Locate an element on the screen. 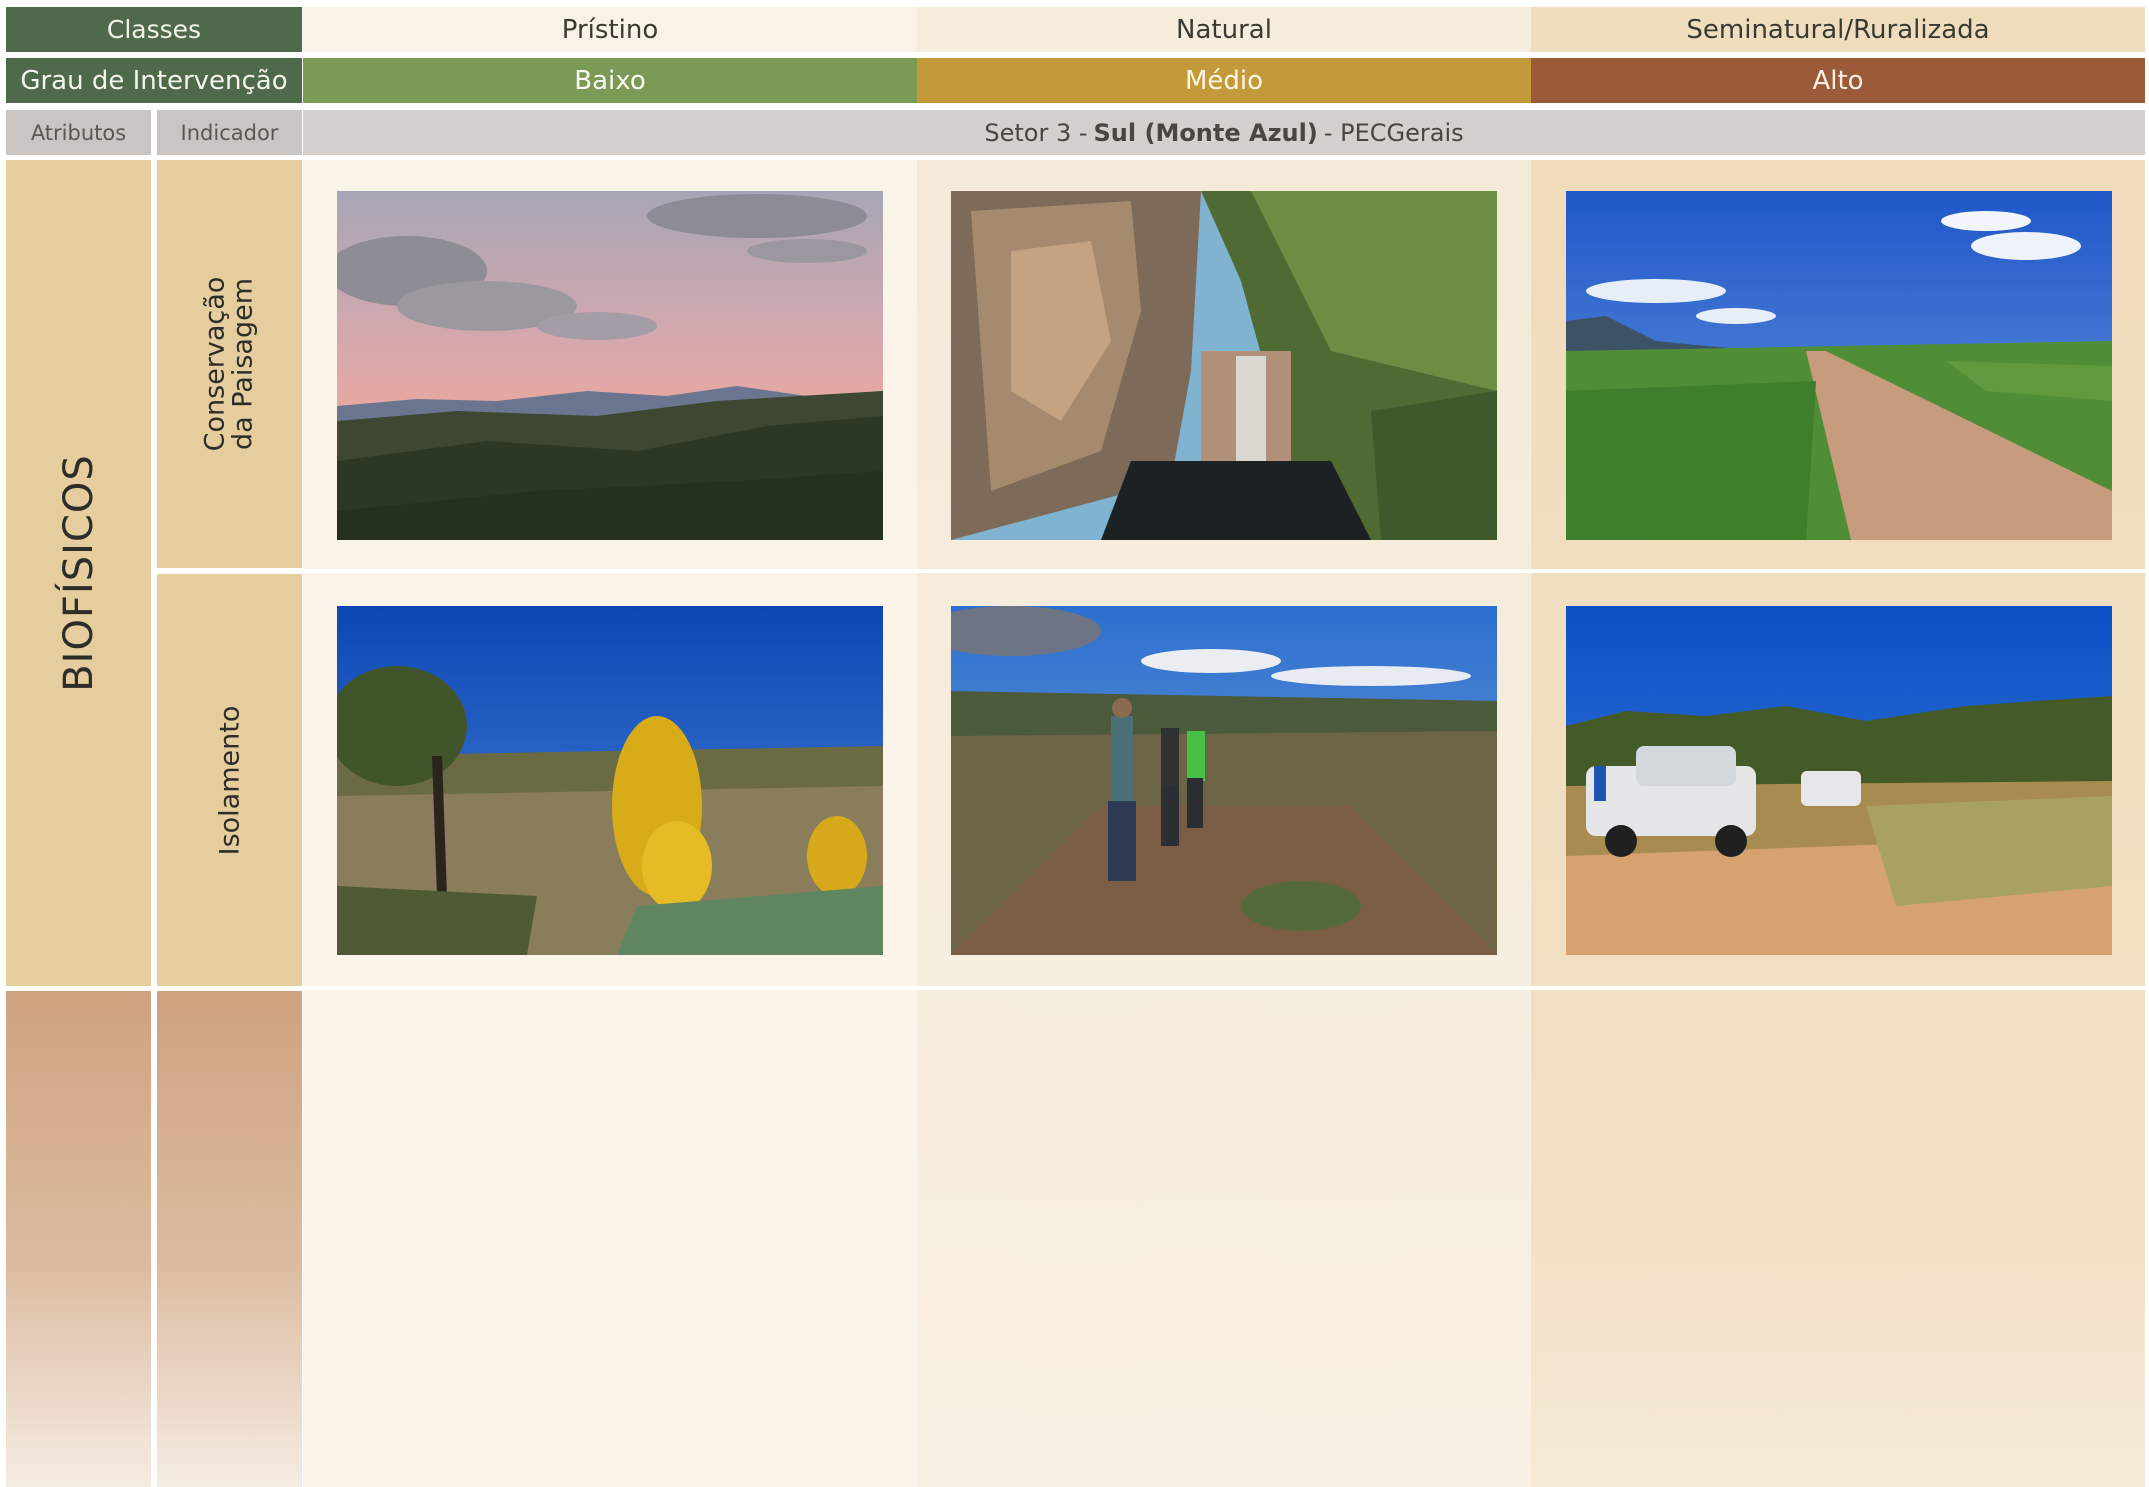  waterfall-canyon-icon is located at coordinates (1224, 365).